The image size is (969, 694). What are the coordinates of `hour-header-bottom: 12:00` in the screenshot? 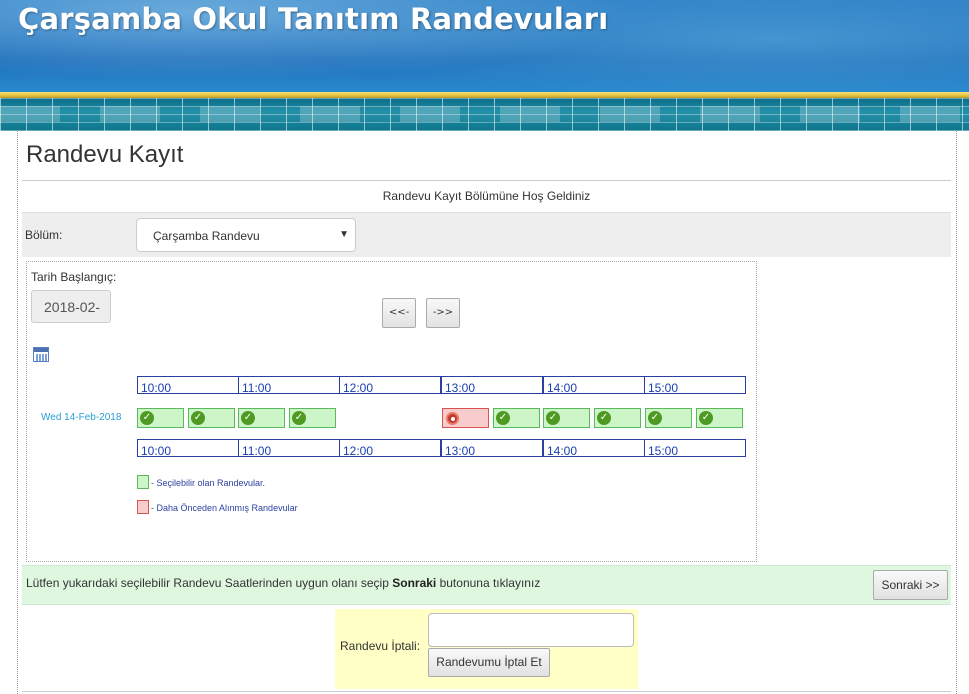 It's located at (390, 448).